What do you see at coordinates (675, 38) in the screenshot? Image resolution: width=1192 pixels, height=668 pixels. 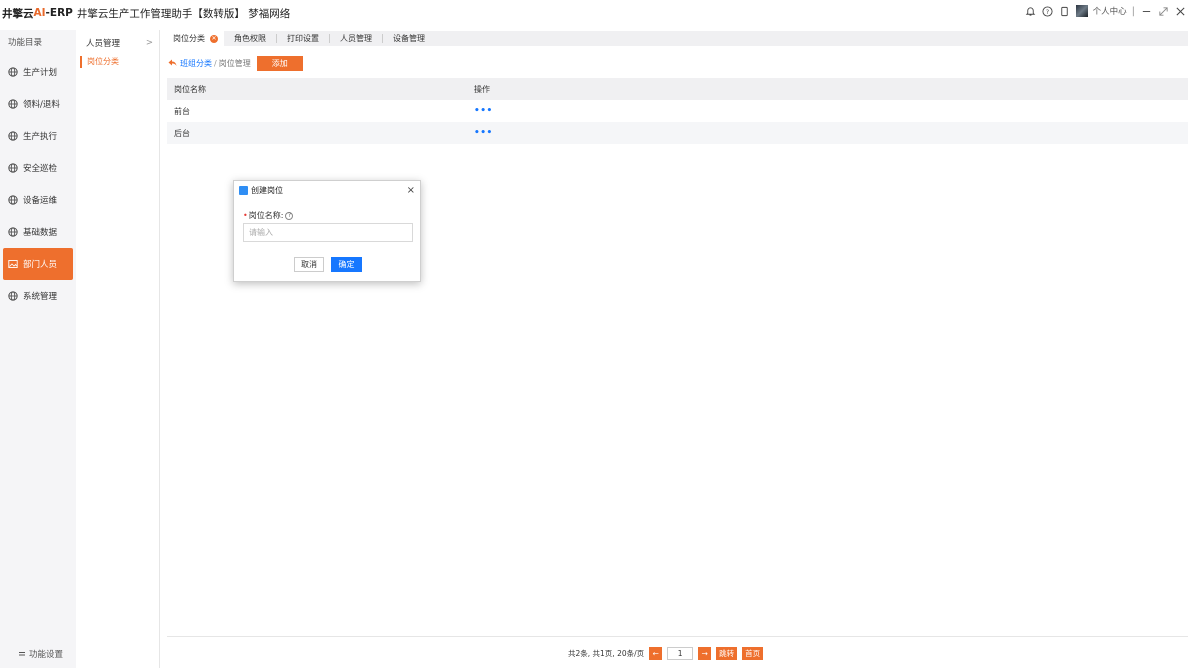 I see `tab-bar: 岗位分类 ✕ 角色权限 打印设置 人员管理 设备管理` at bounding box center [675, 38].